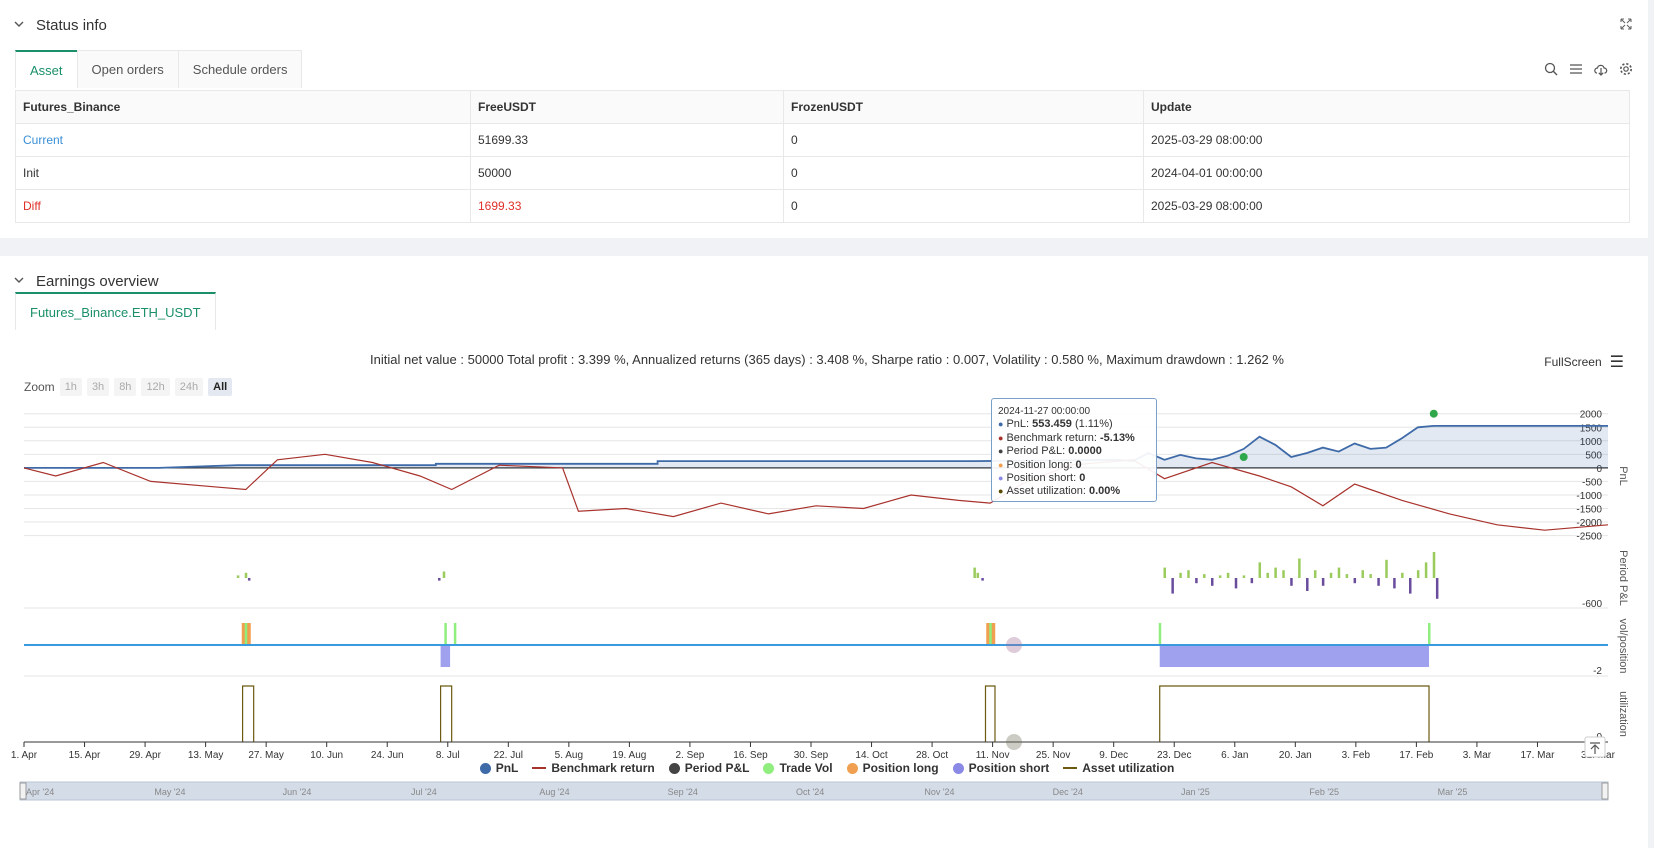 The width and height of the screenshot is (1654, 848). What do you see at coordinates (1597, 671) in the screenshot?
I see `y-tick-label: -2` at bounding box center [1597, 671].